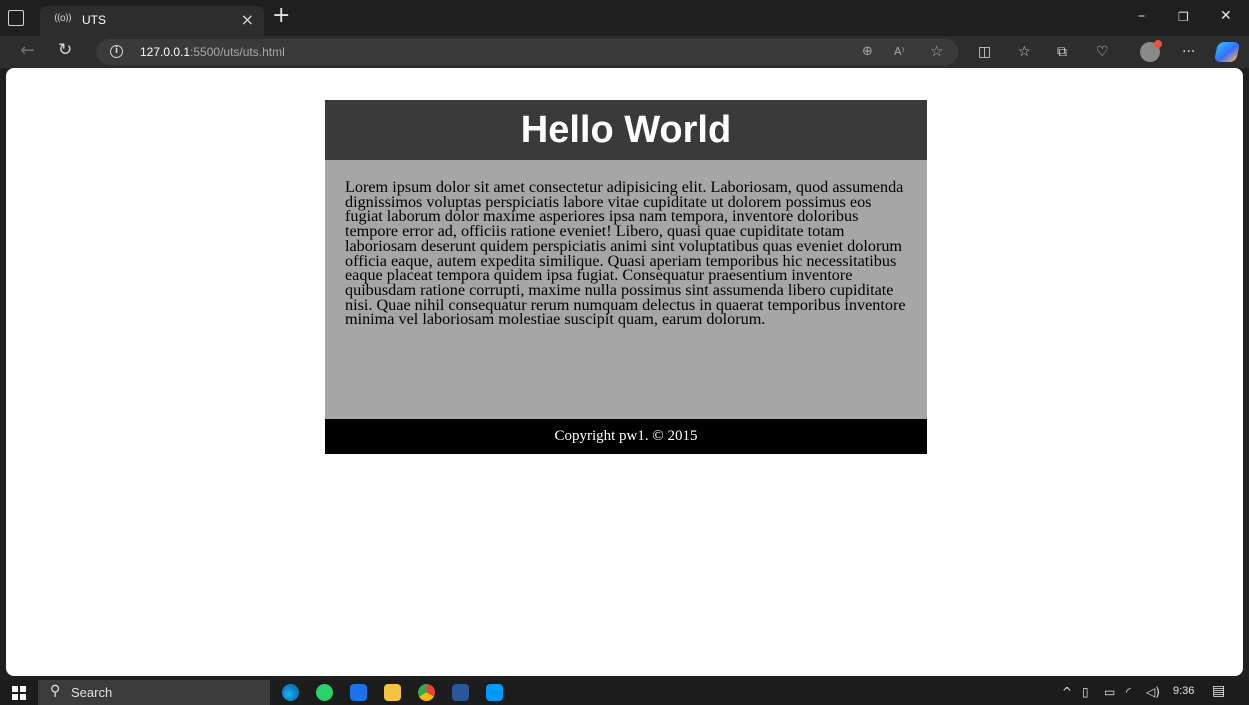 Image resolution: width=1249 pixels, height=705 pixels. I want to click on read-aloud-icon: A⁾, so click(899, 51).